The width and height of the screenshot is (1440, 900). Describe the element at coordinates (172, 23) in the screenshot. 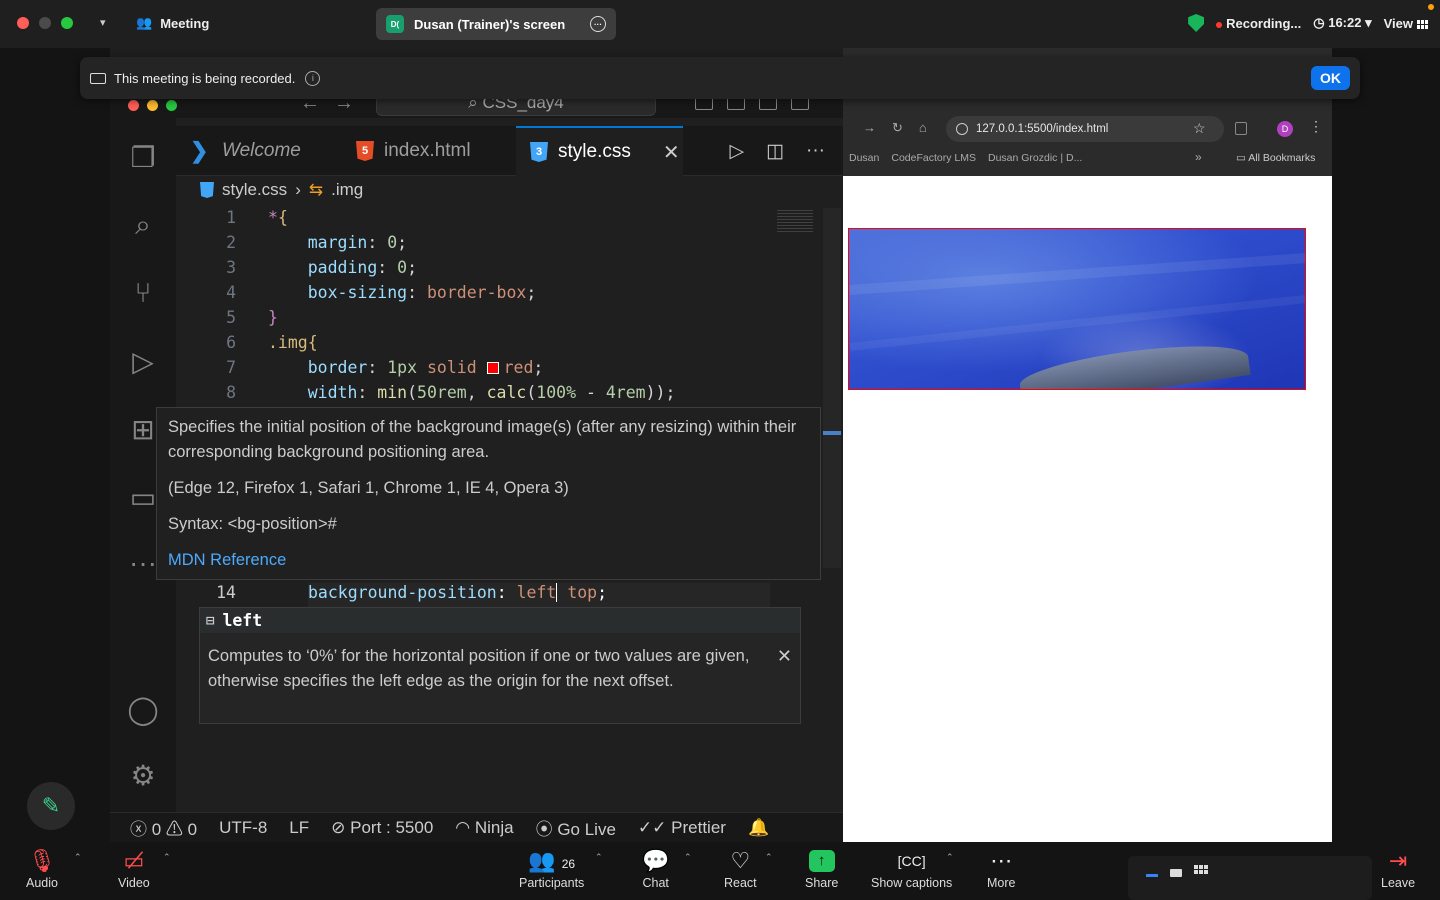

I see `meeting-menu: 👥 Meeting` at that location.